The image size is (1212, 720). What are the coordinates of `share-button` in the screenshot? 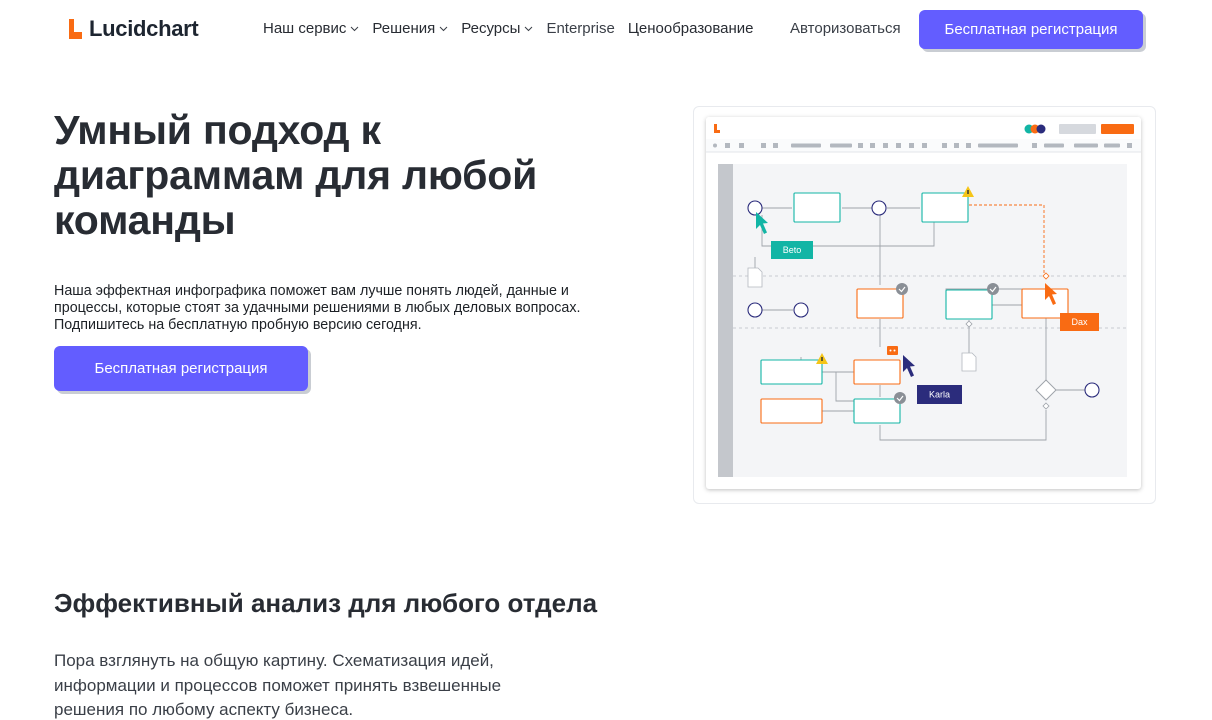 It's located at (1117, 129).